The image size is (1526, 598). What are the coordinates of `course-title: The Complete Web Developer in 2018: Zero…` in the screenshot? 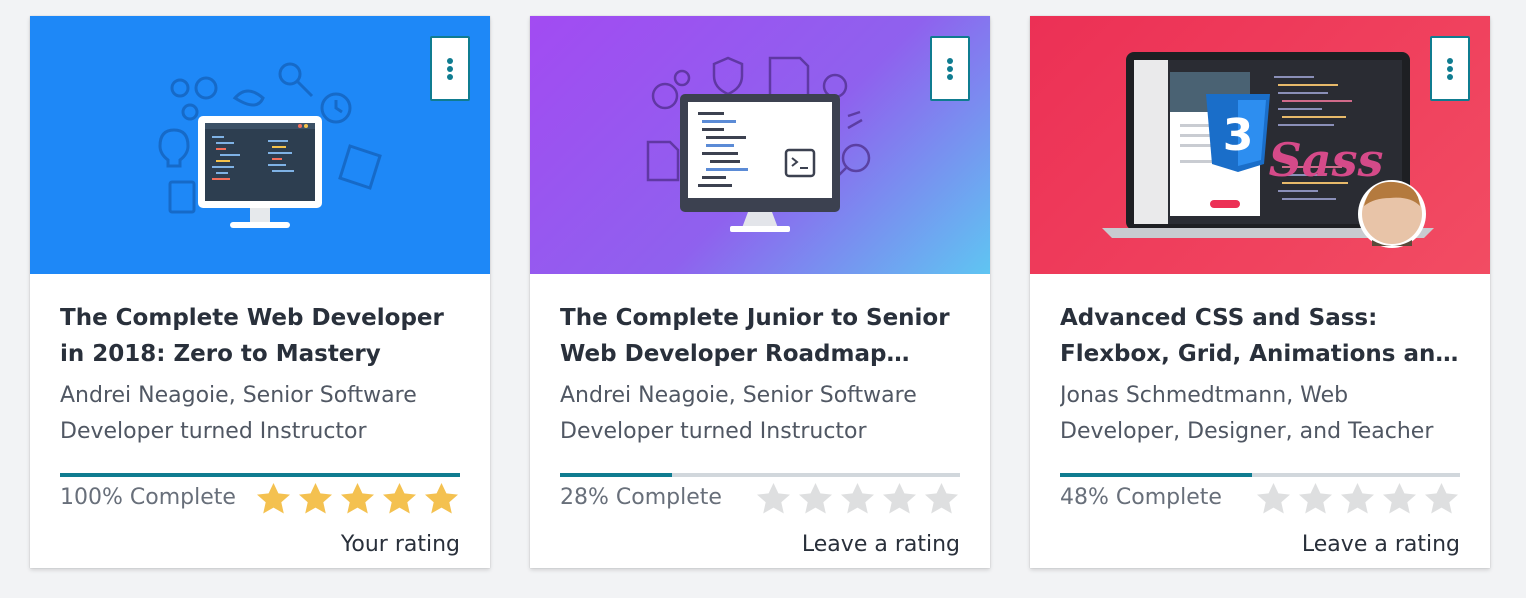 It's located at (261, 336).